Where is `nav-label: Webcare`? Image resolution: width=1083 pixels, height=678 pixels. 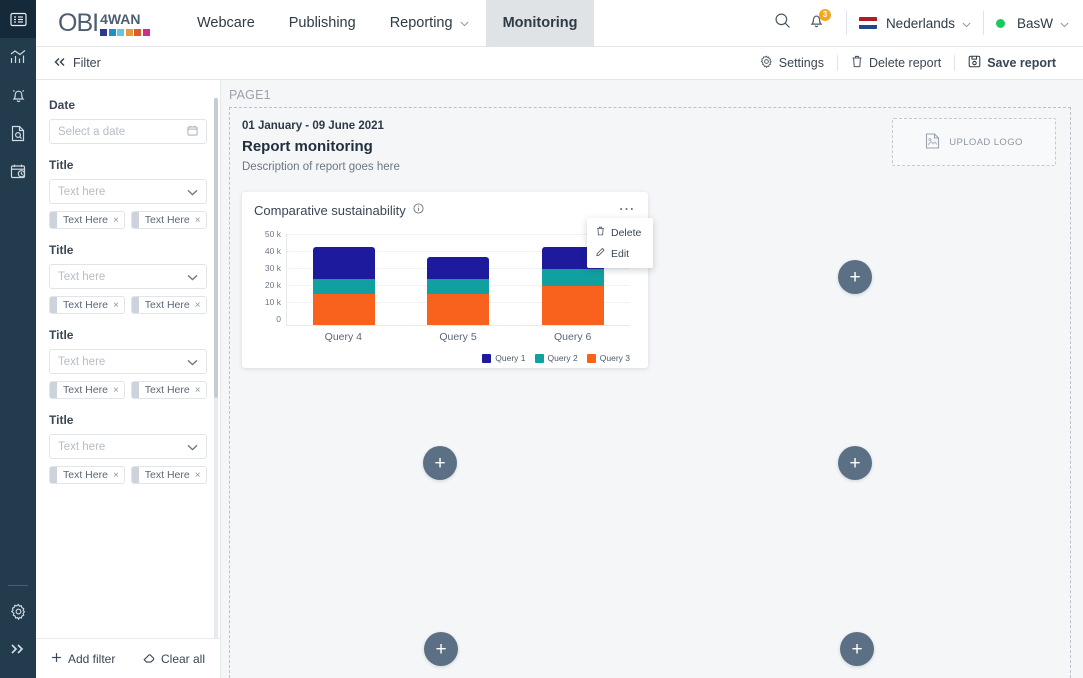 nav-label: Webcare is located at coordinates (226, 23).